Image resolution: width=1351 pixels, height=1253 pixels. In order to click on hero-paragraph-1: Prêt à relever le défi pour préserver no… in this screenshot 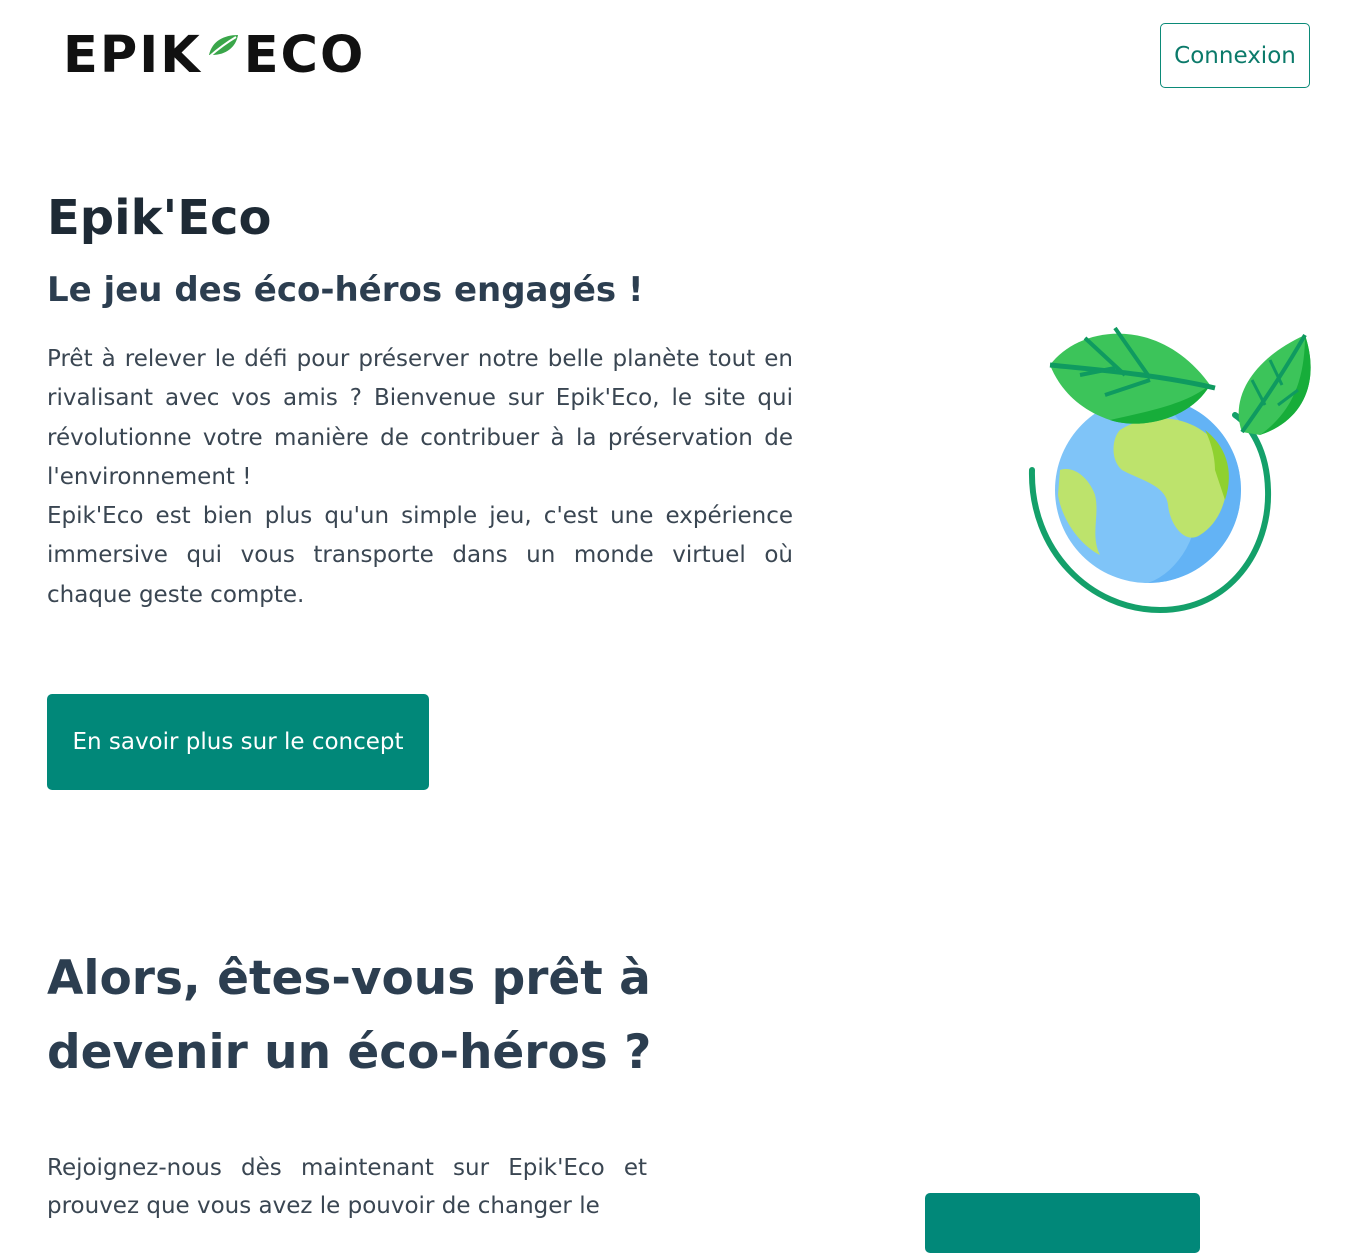, I will do `click(420, 418)`.